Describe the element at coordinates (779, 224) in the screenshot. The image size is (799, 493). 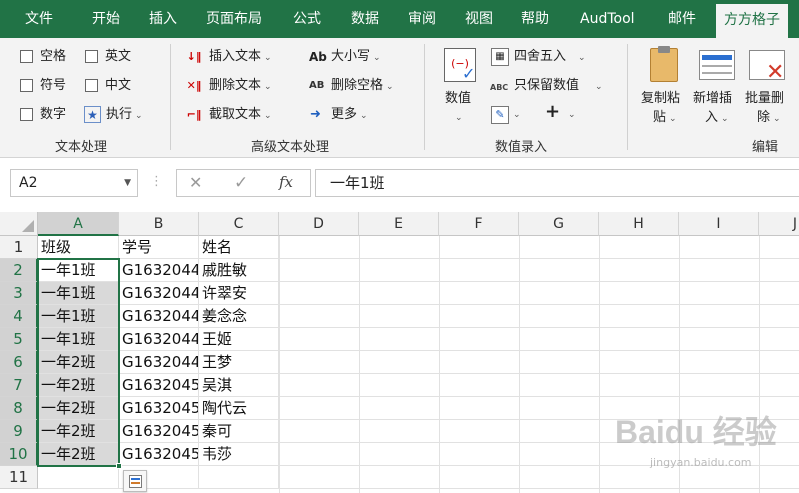
I see `column-header-j: J` at that location.